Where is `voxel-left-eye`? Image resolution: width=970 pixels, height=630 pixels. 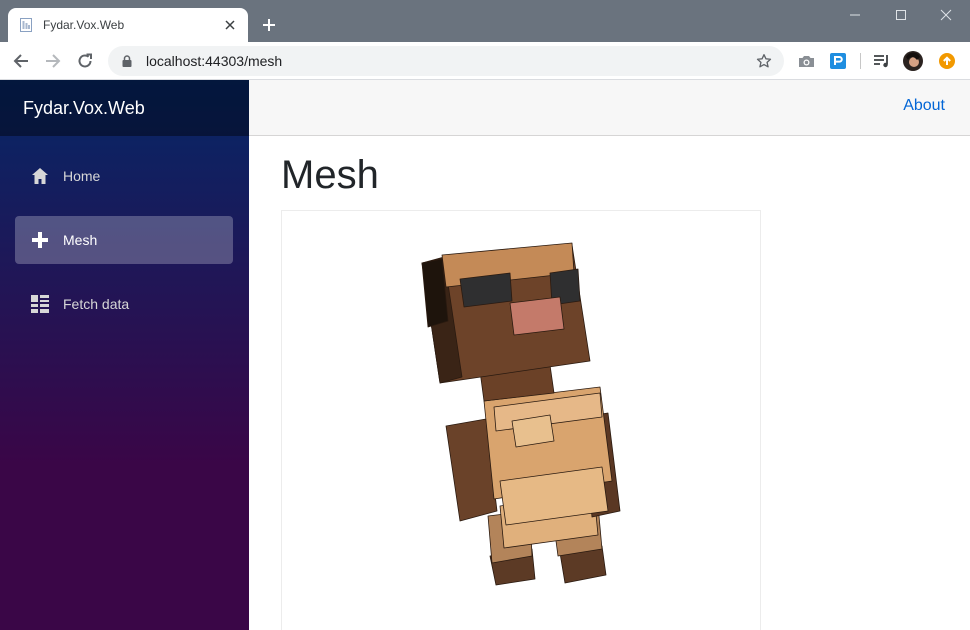 voxel-left-eye is located at coordinates (486, 290).